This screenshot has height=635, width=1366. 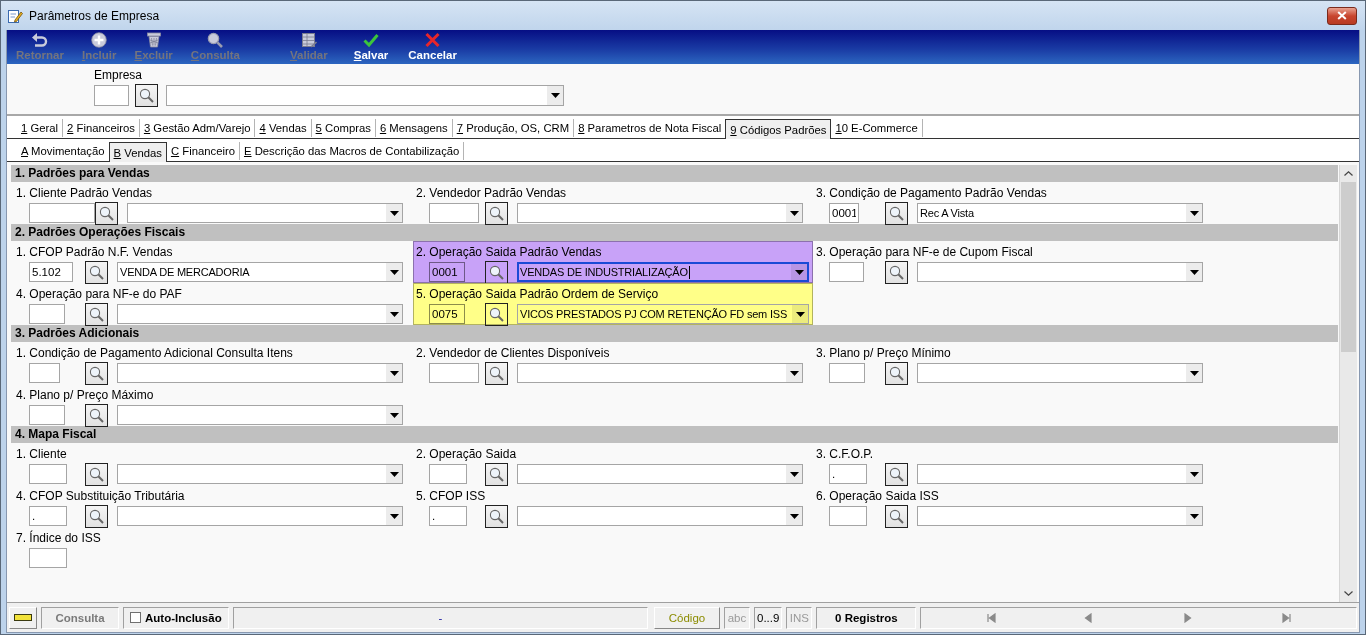 I want to click on status-button, so click(x=23, y=617).